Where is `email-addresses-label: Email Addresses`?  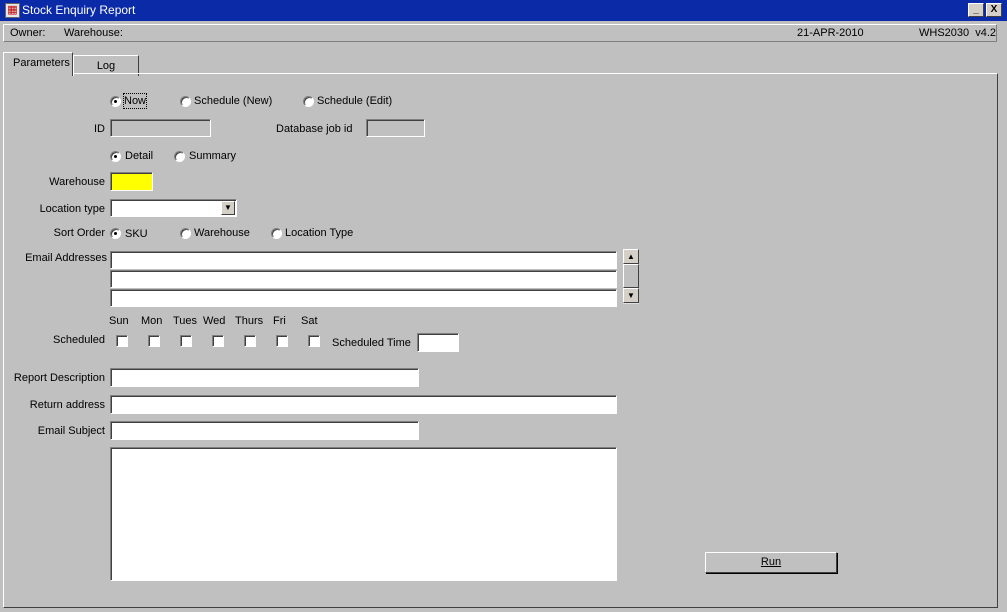
email-addresses-label: Email Addresses is located at coordinates (66, 258).